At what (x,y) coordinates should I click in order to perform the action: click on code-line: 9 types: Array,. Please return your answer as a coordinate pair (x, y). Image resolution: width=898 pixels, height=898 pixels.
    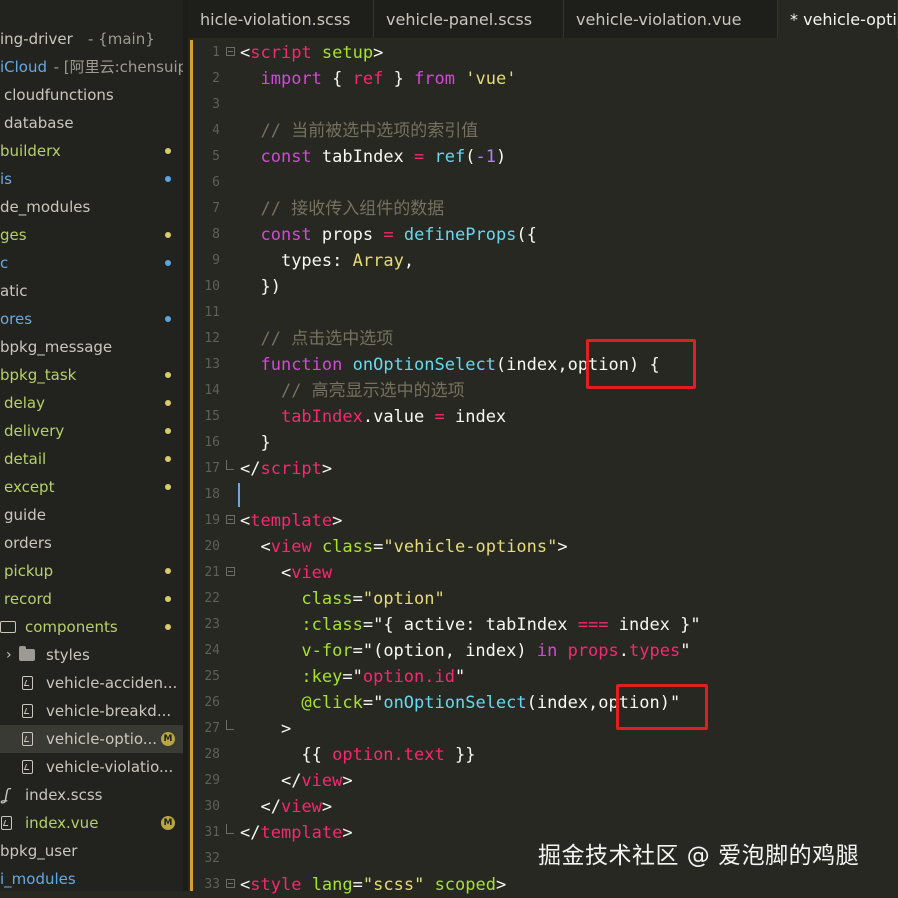
    Looking at the image, I should click on (543, 261).